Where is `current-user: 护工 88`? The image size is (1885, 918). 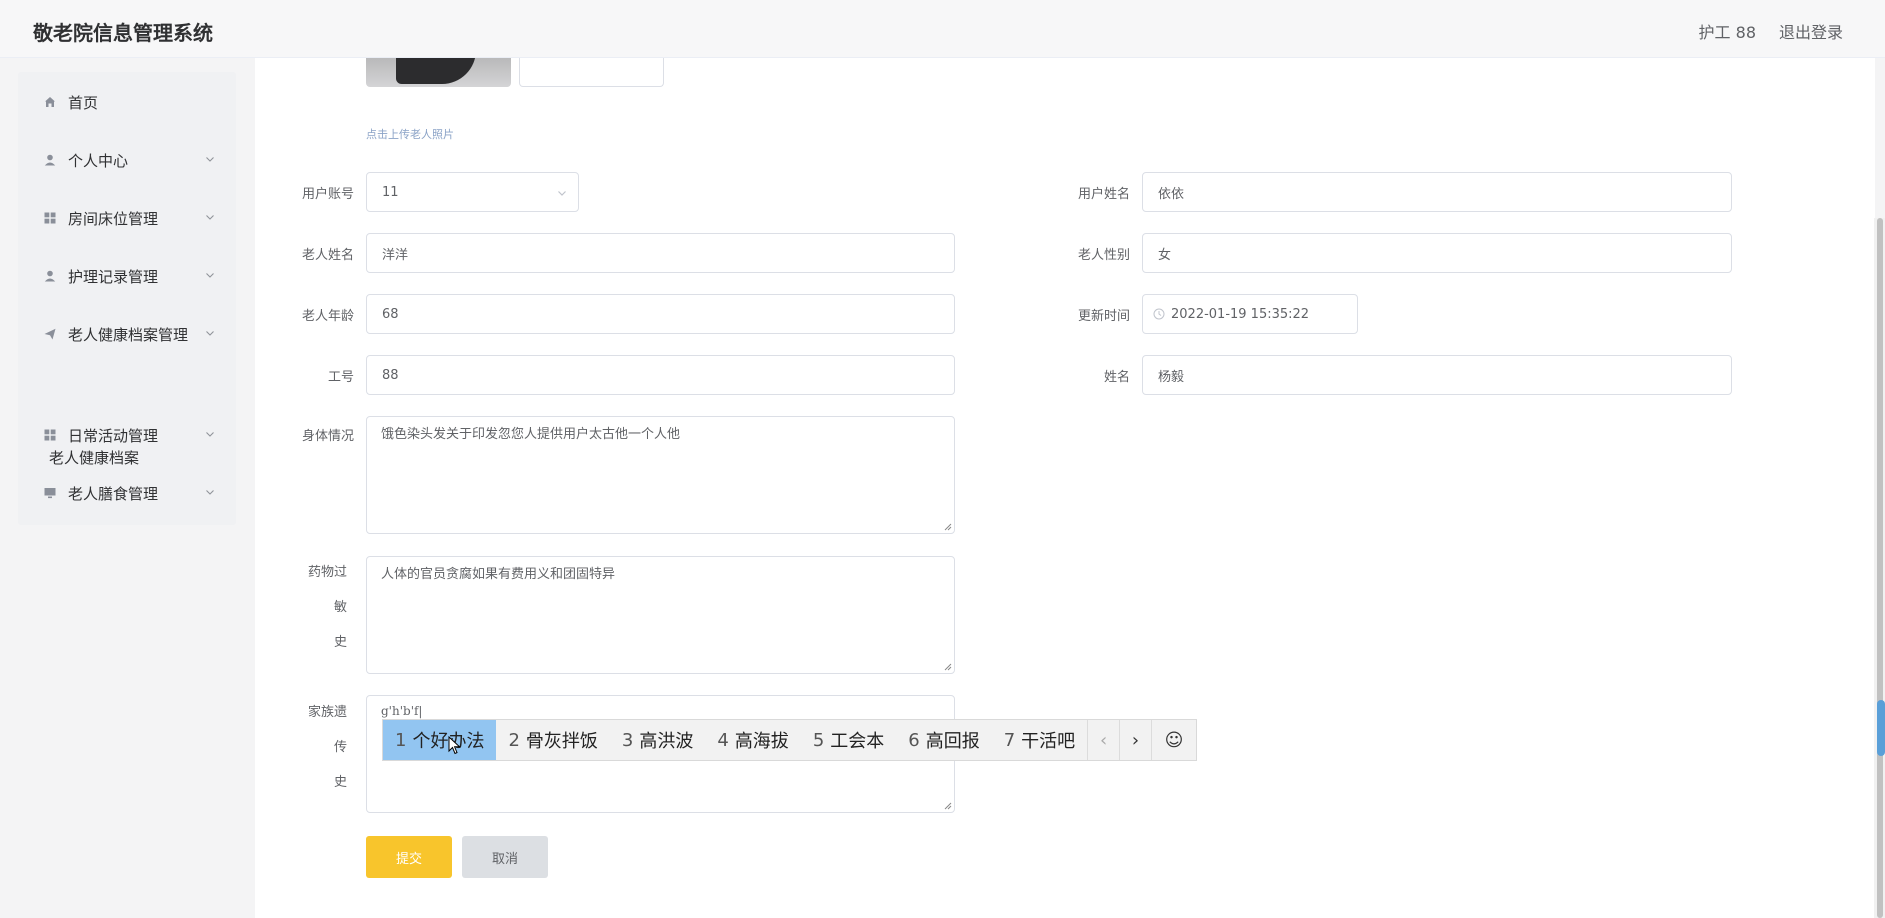
current-user: 护工 88 is located at coordinates (1727, 32).